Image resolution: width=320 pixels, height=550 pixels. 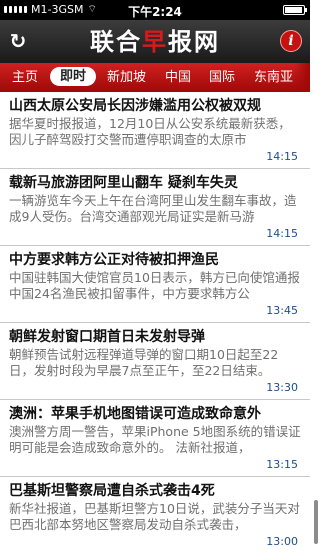 I want to click on news-time: 13:00, so click(x=282, y=541).